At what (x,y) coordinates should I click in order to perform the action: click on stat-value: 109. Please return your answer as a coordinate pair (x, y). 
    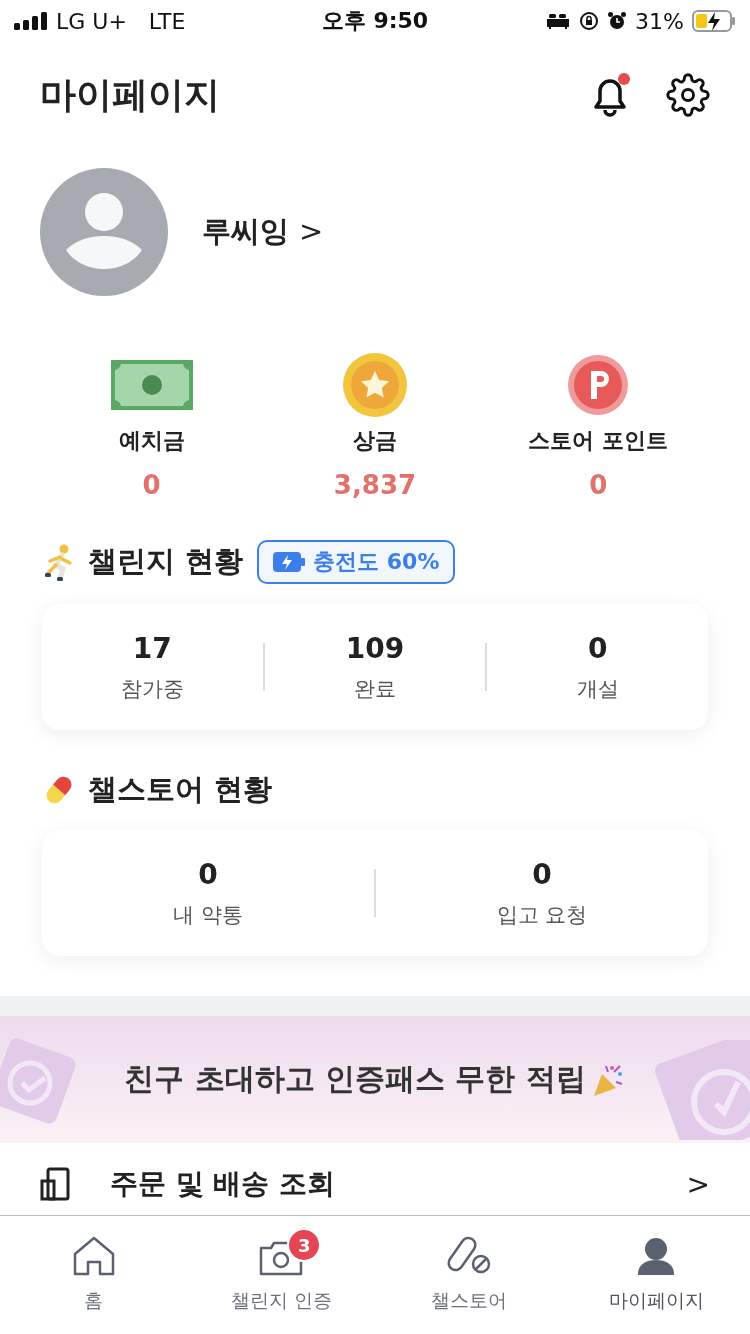
    Looking at the image, I should click on (375, 648).